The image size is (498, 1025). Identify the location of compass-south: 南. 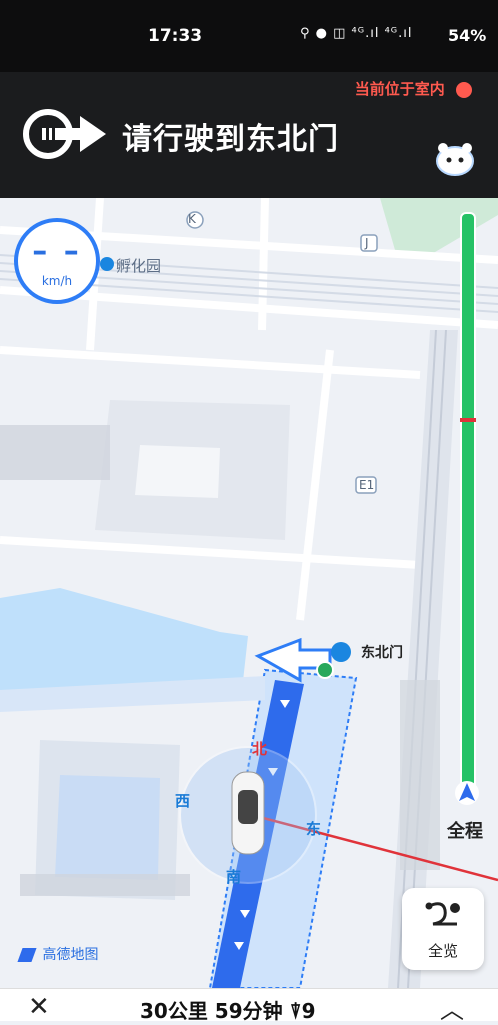
(234, 877).